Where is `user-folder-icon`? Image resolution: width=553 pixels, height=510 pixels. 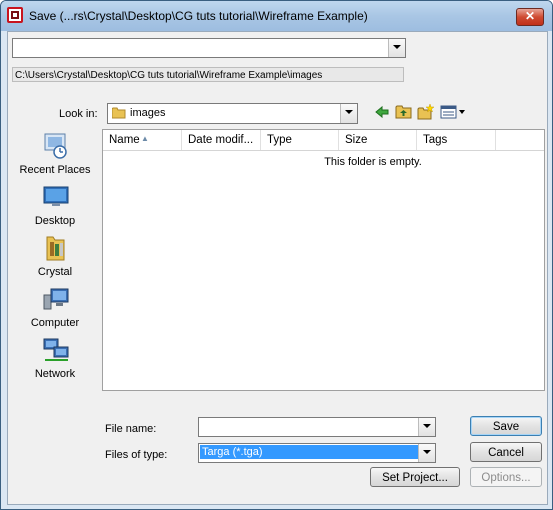 user-folder-icon is located at coordinates (55, 248).